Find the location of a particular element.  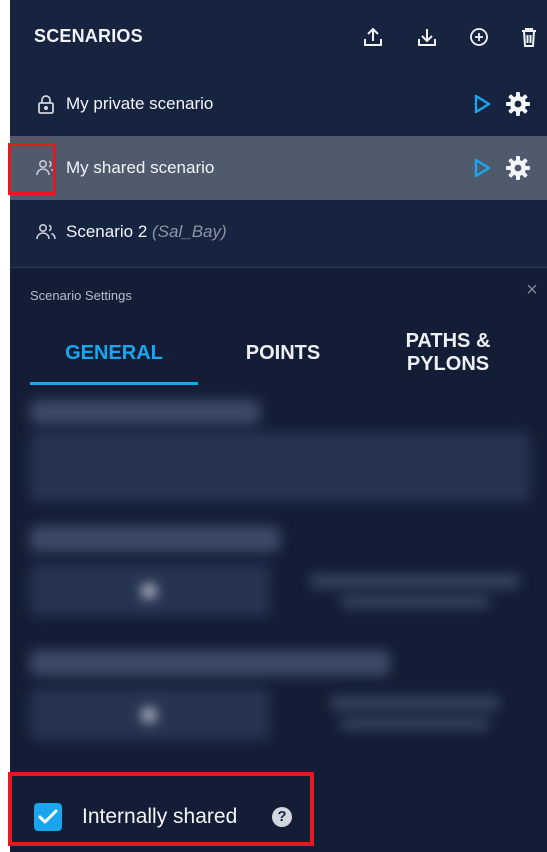

users-icon is located at coordinates (46, 232).